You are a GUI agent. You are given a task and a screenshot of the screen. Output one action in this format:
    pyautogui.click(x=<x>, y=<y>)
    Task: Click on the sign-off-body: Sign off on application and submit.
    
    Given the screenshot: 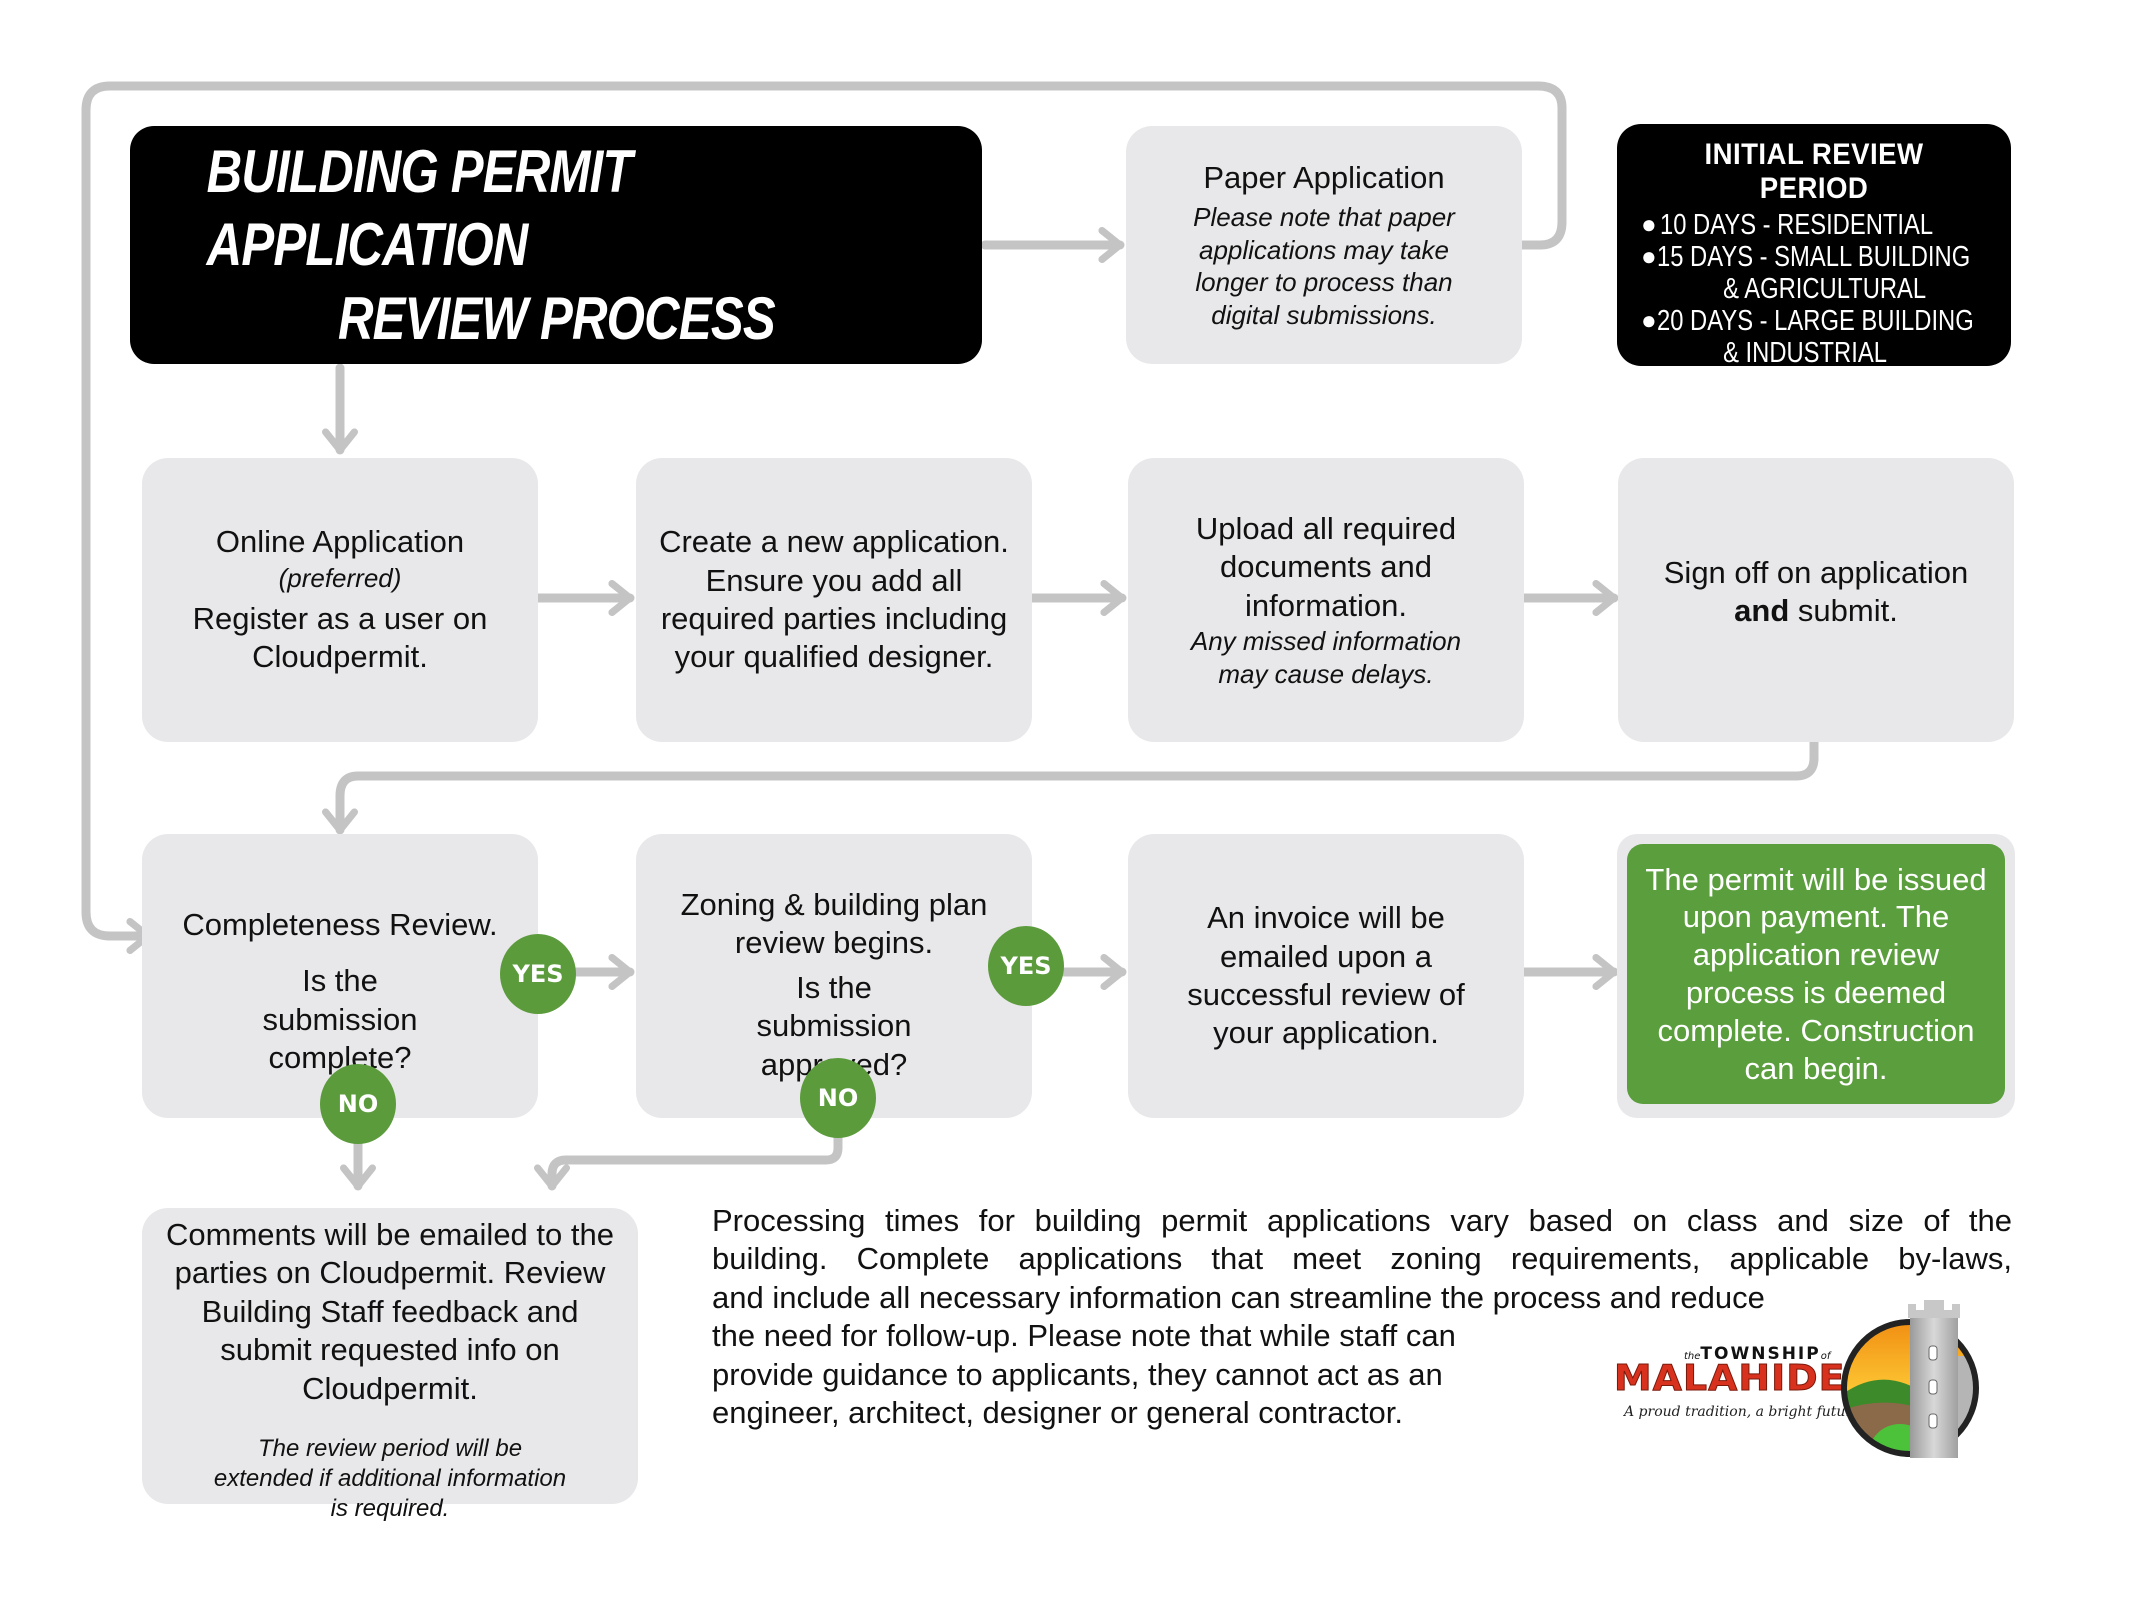 What is the action you would take?
    pyautogui.click(x=1816, y=592)
    